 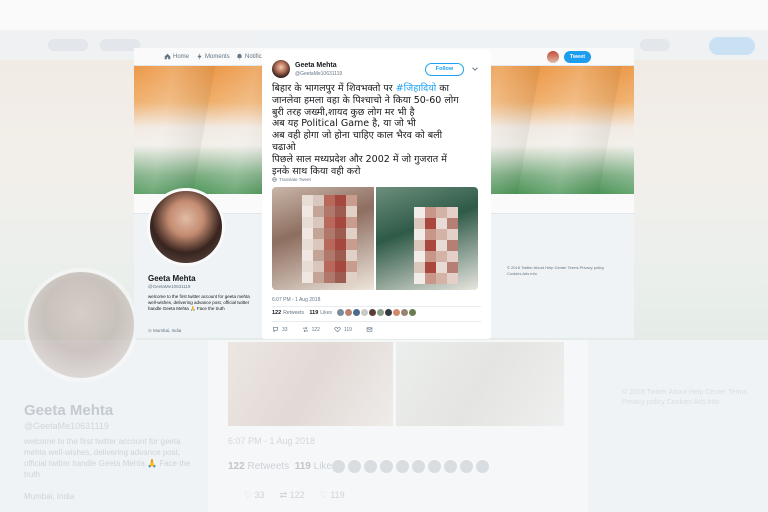 I want to click on tweet-text-line: अब यह Political Game है, या जो भी, so click(x=378, y=124).